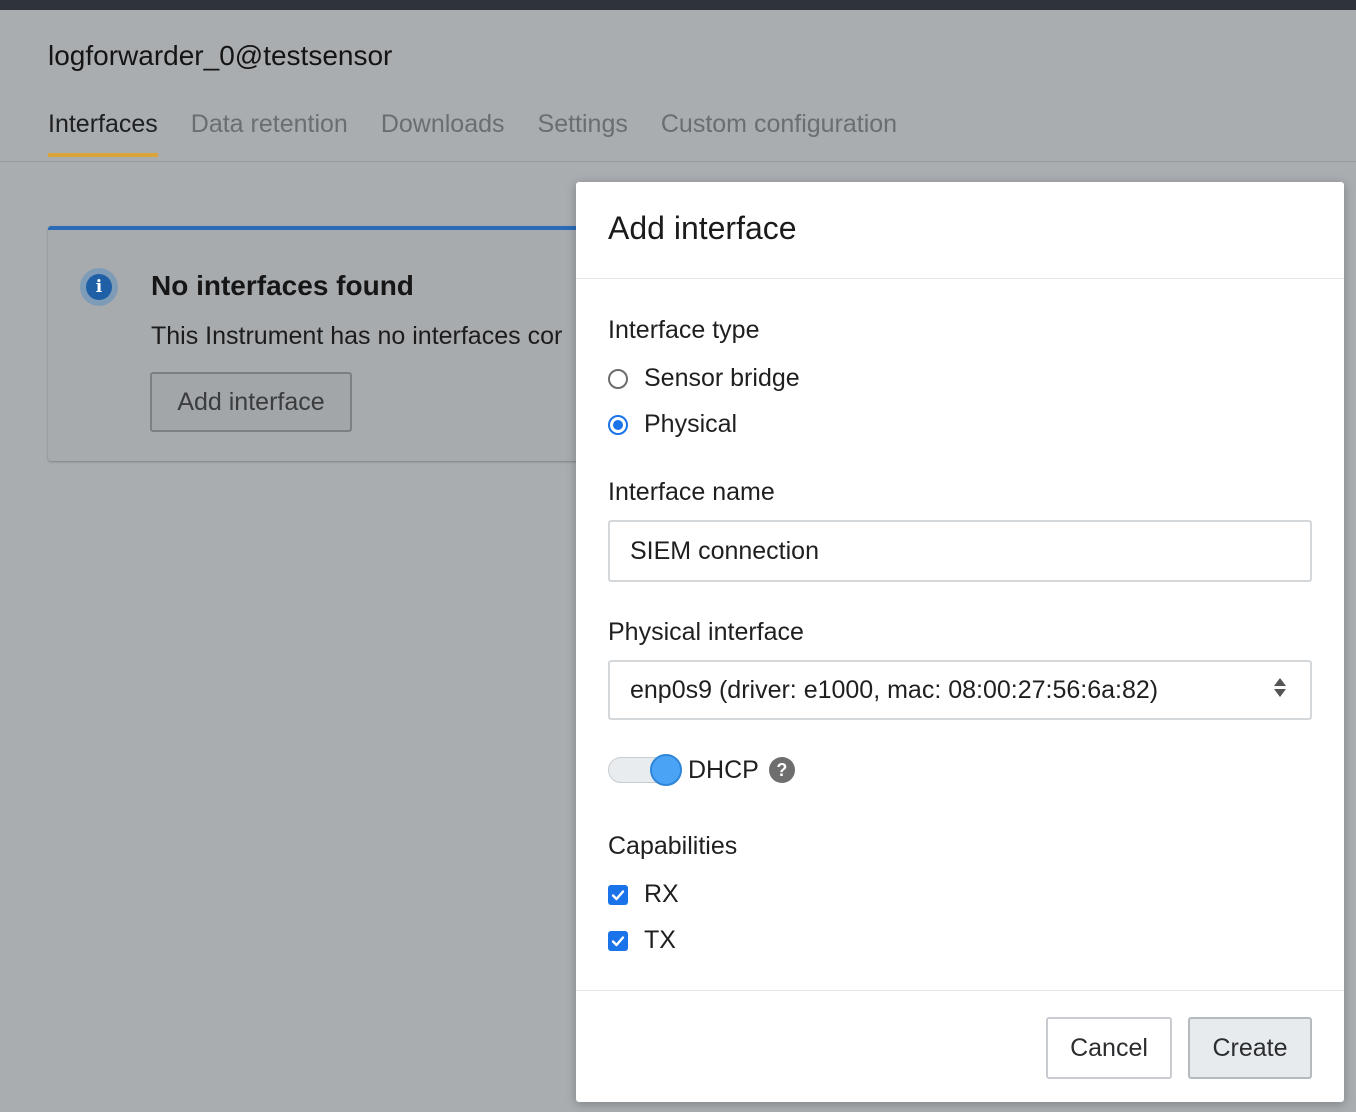 This screenshot has width=1356, height=1112. Describe the element at coordinates (781, 770) in the screenshot. I see `question-mark-icon: ?` at that location.